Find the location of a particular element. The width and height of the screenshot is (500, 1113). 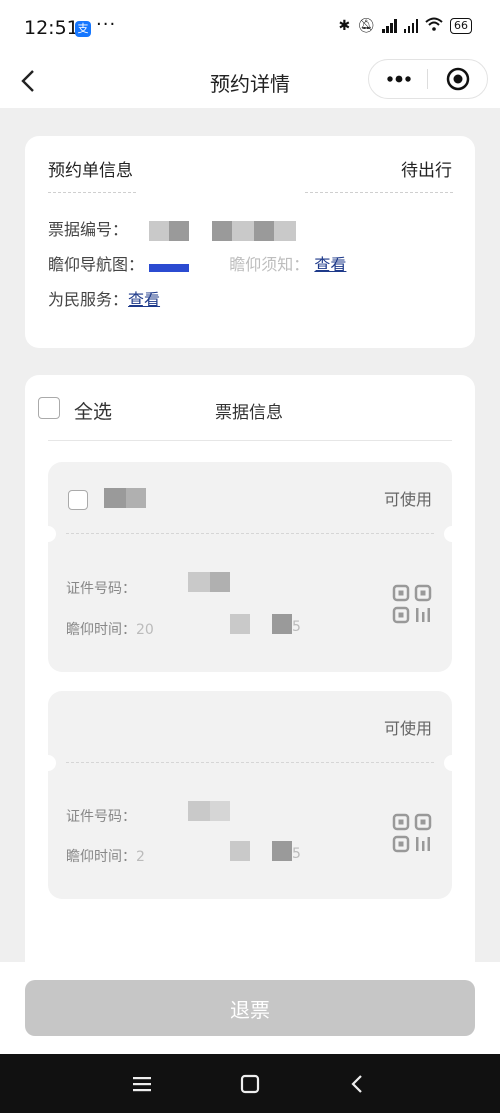

visit-time-value: 20 is located at coordinates (145, 630).